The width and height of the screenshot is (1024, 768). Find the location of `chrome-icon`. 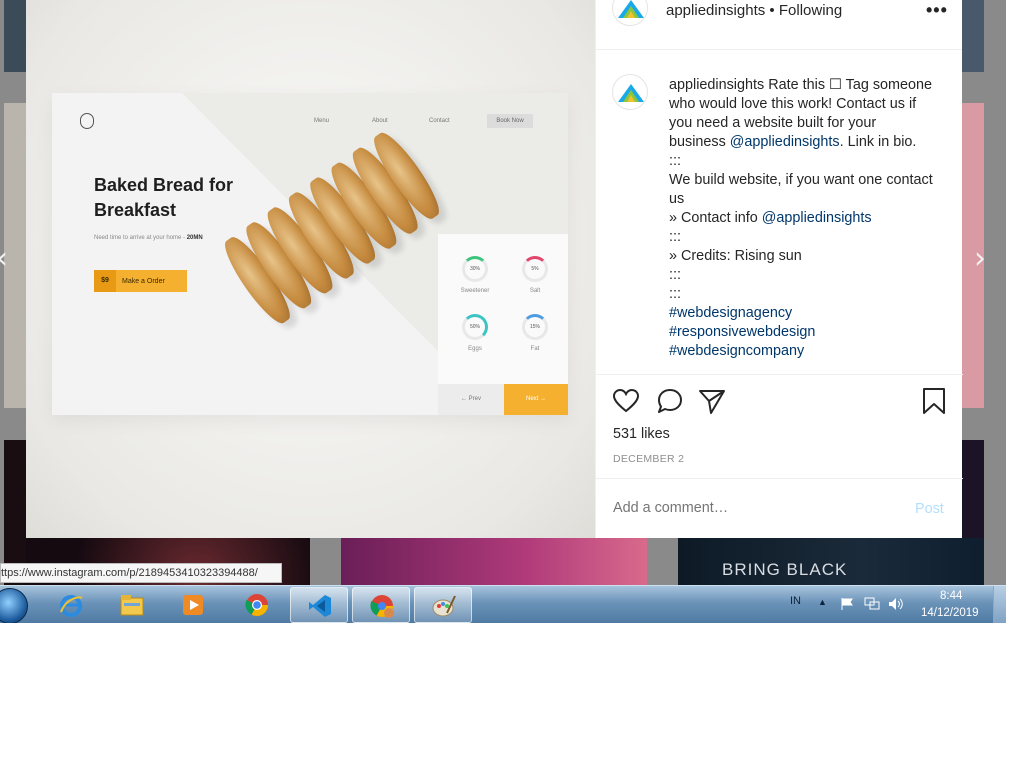

chrome-icon is located at coordinates (257, 605).